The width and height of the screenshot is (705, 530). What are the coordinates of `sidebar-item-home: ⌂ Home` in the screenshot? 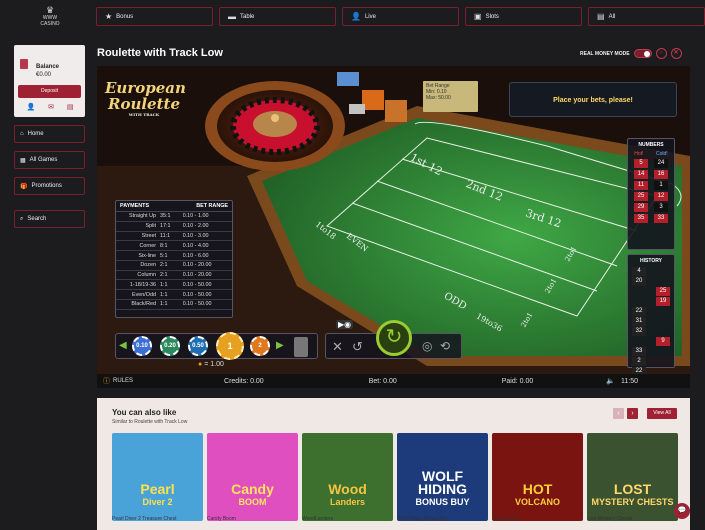 It's located at (49, 134).